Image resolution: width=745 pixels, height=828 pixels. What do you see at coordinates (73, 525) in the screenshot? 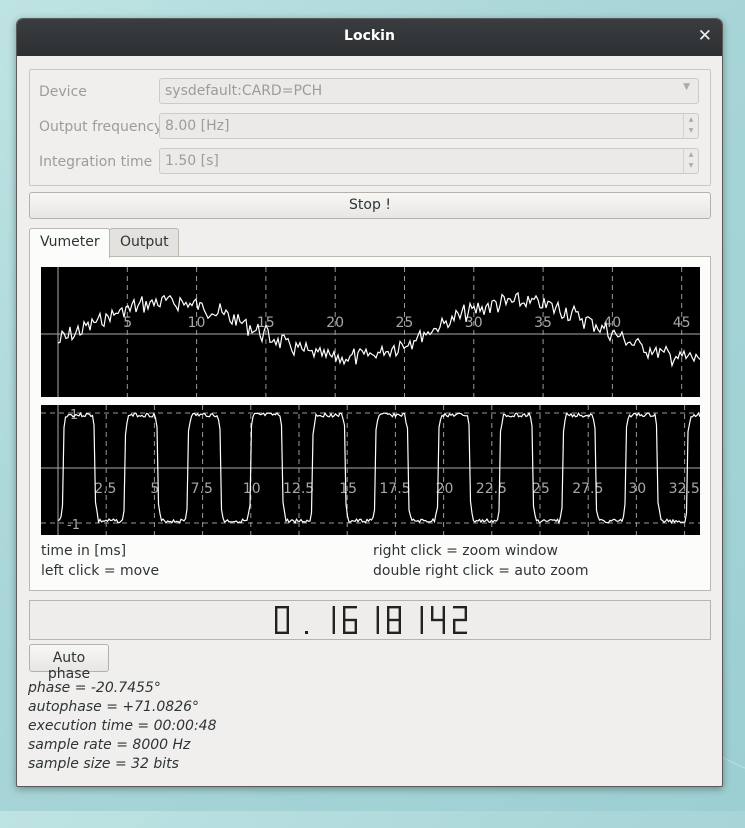
I see `y-bottom-label: -1` at bounding box center [73, 525].